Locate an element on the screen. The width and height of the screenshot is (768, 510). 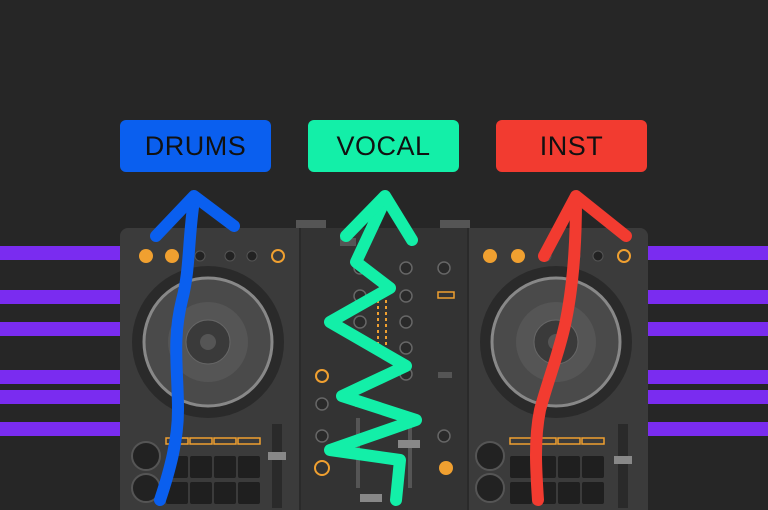
jog-wheel-icon is located at coordinates (208, 342).